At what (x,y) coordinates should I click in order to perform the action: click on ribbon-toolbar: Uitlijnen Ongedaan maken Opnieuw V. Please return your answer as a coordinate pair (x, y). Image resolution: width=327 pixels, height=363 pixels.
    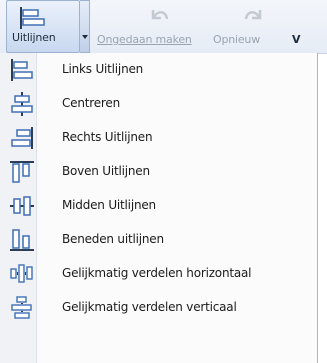
    Looking at the image, I should click on (163, 27).